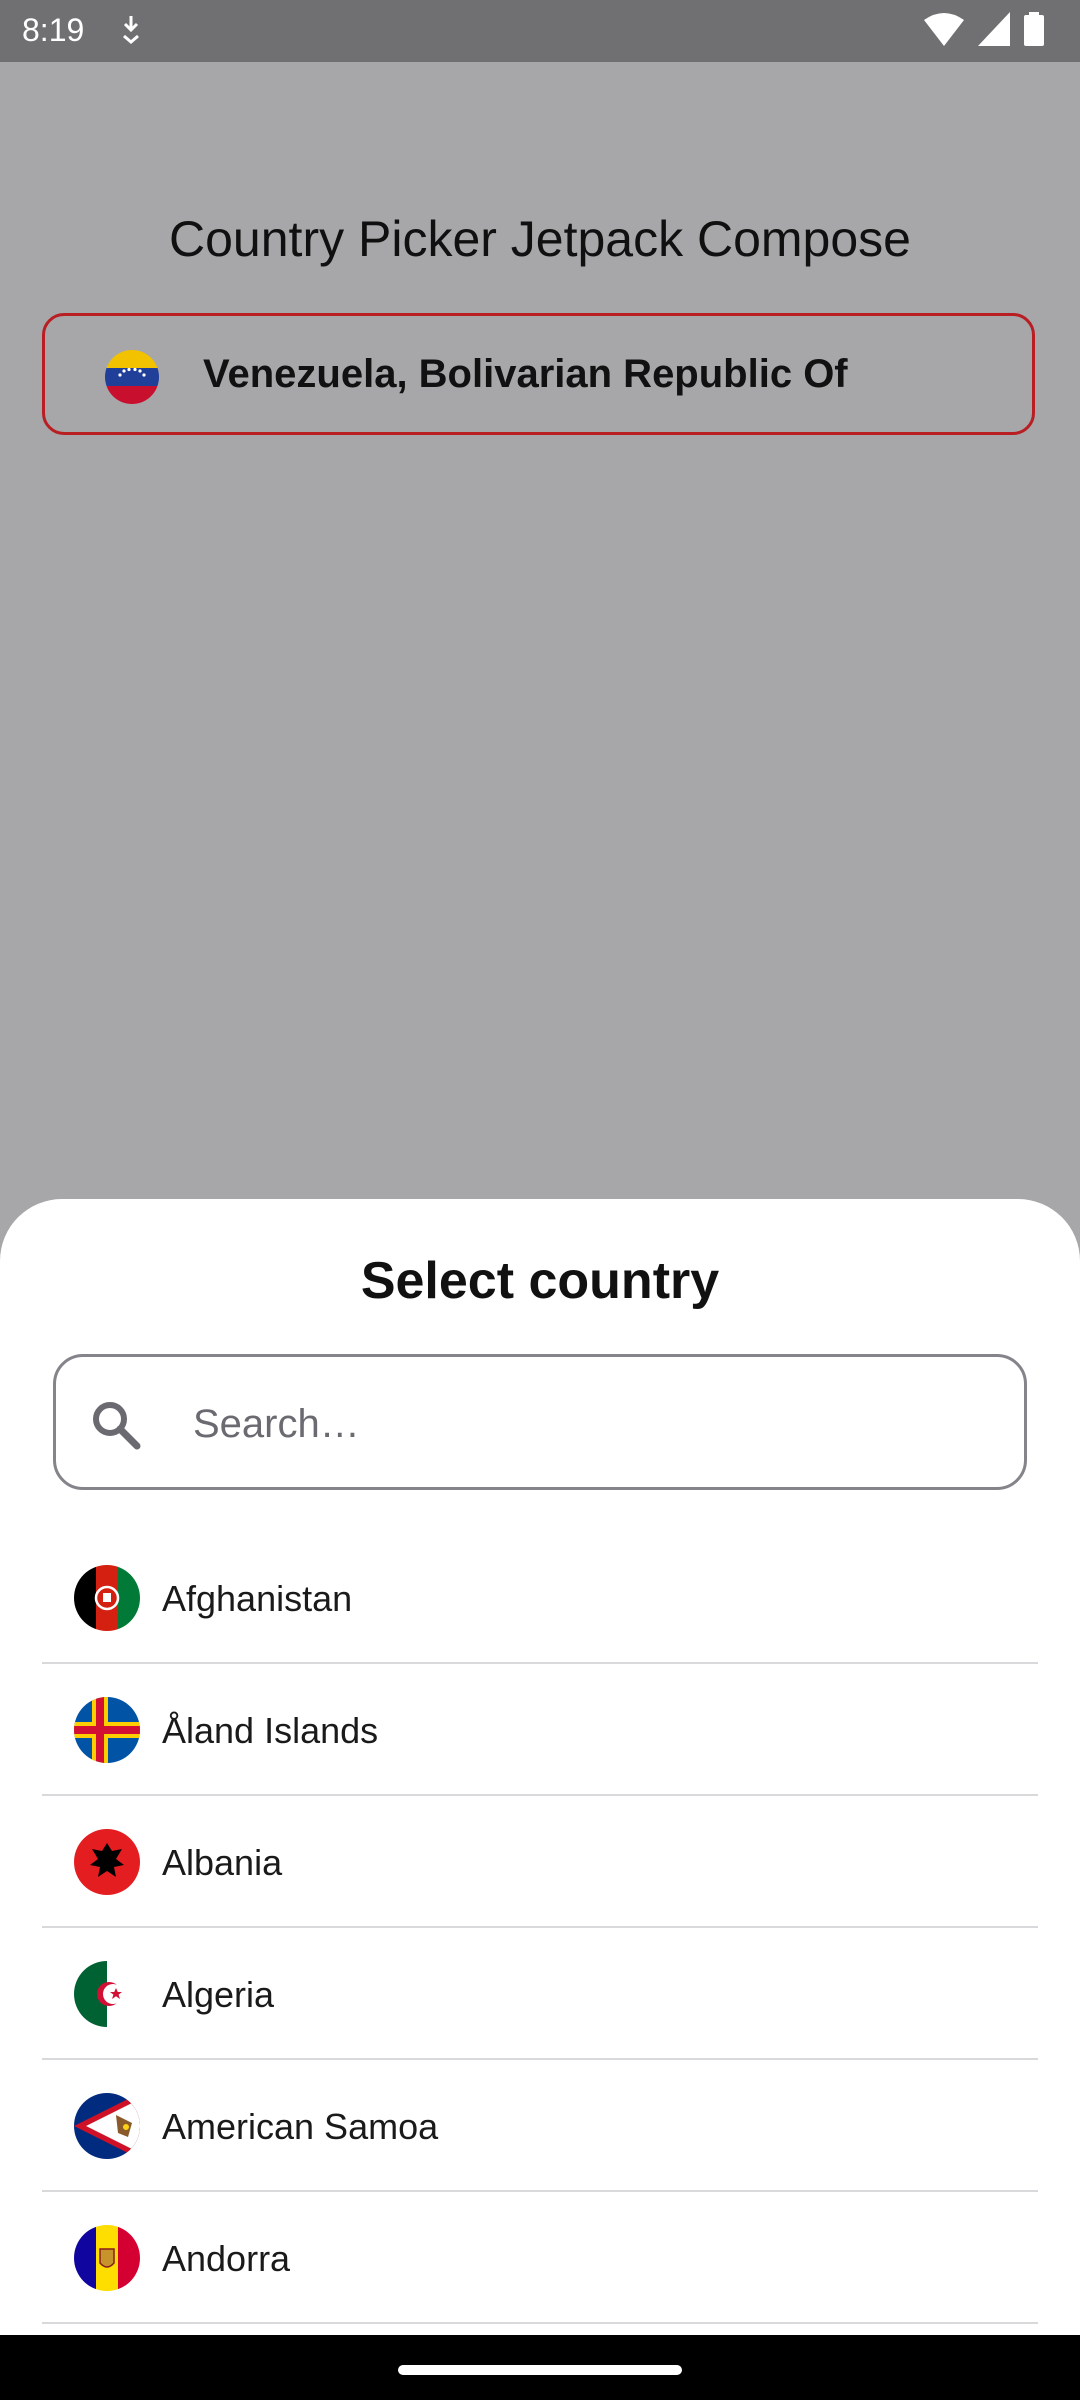 The width and height of the screenshot is (1080, 2400). I want to click on andorra-flag-icon, so click(107, 2258).